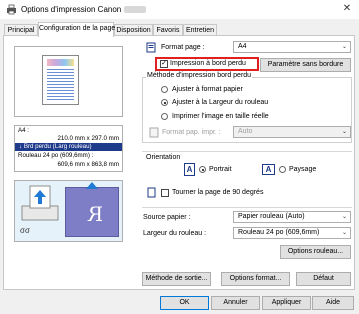  Describe the element at coordinates (218, 192) in the screenshot. I see `rotate-90-label: Tourner la page de 90 degrés` at that location.